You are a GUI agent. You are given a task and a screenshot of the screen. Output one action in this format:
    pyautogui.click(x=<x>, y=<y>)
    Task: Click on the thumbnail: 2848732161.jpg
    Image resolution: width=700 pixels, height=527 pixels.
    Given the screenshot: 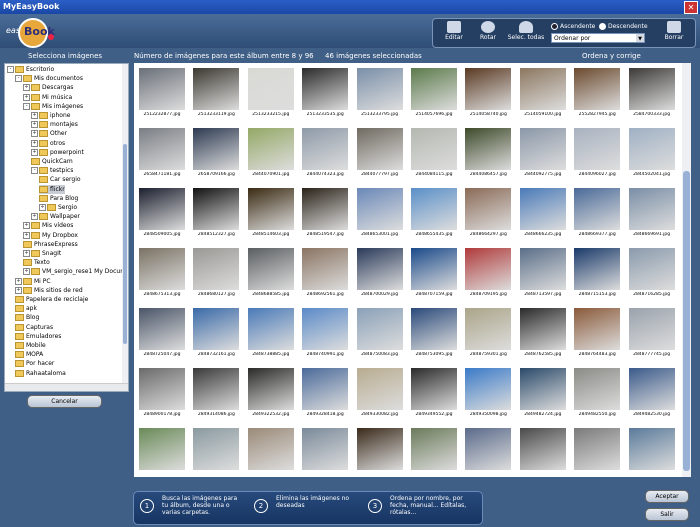 What is the action you would take?
    pyautogui.click(x=216, y=335)
    